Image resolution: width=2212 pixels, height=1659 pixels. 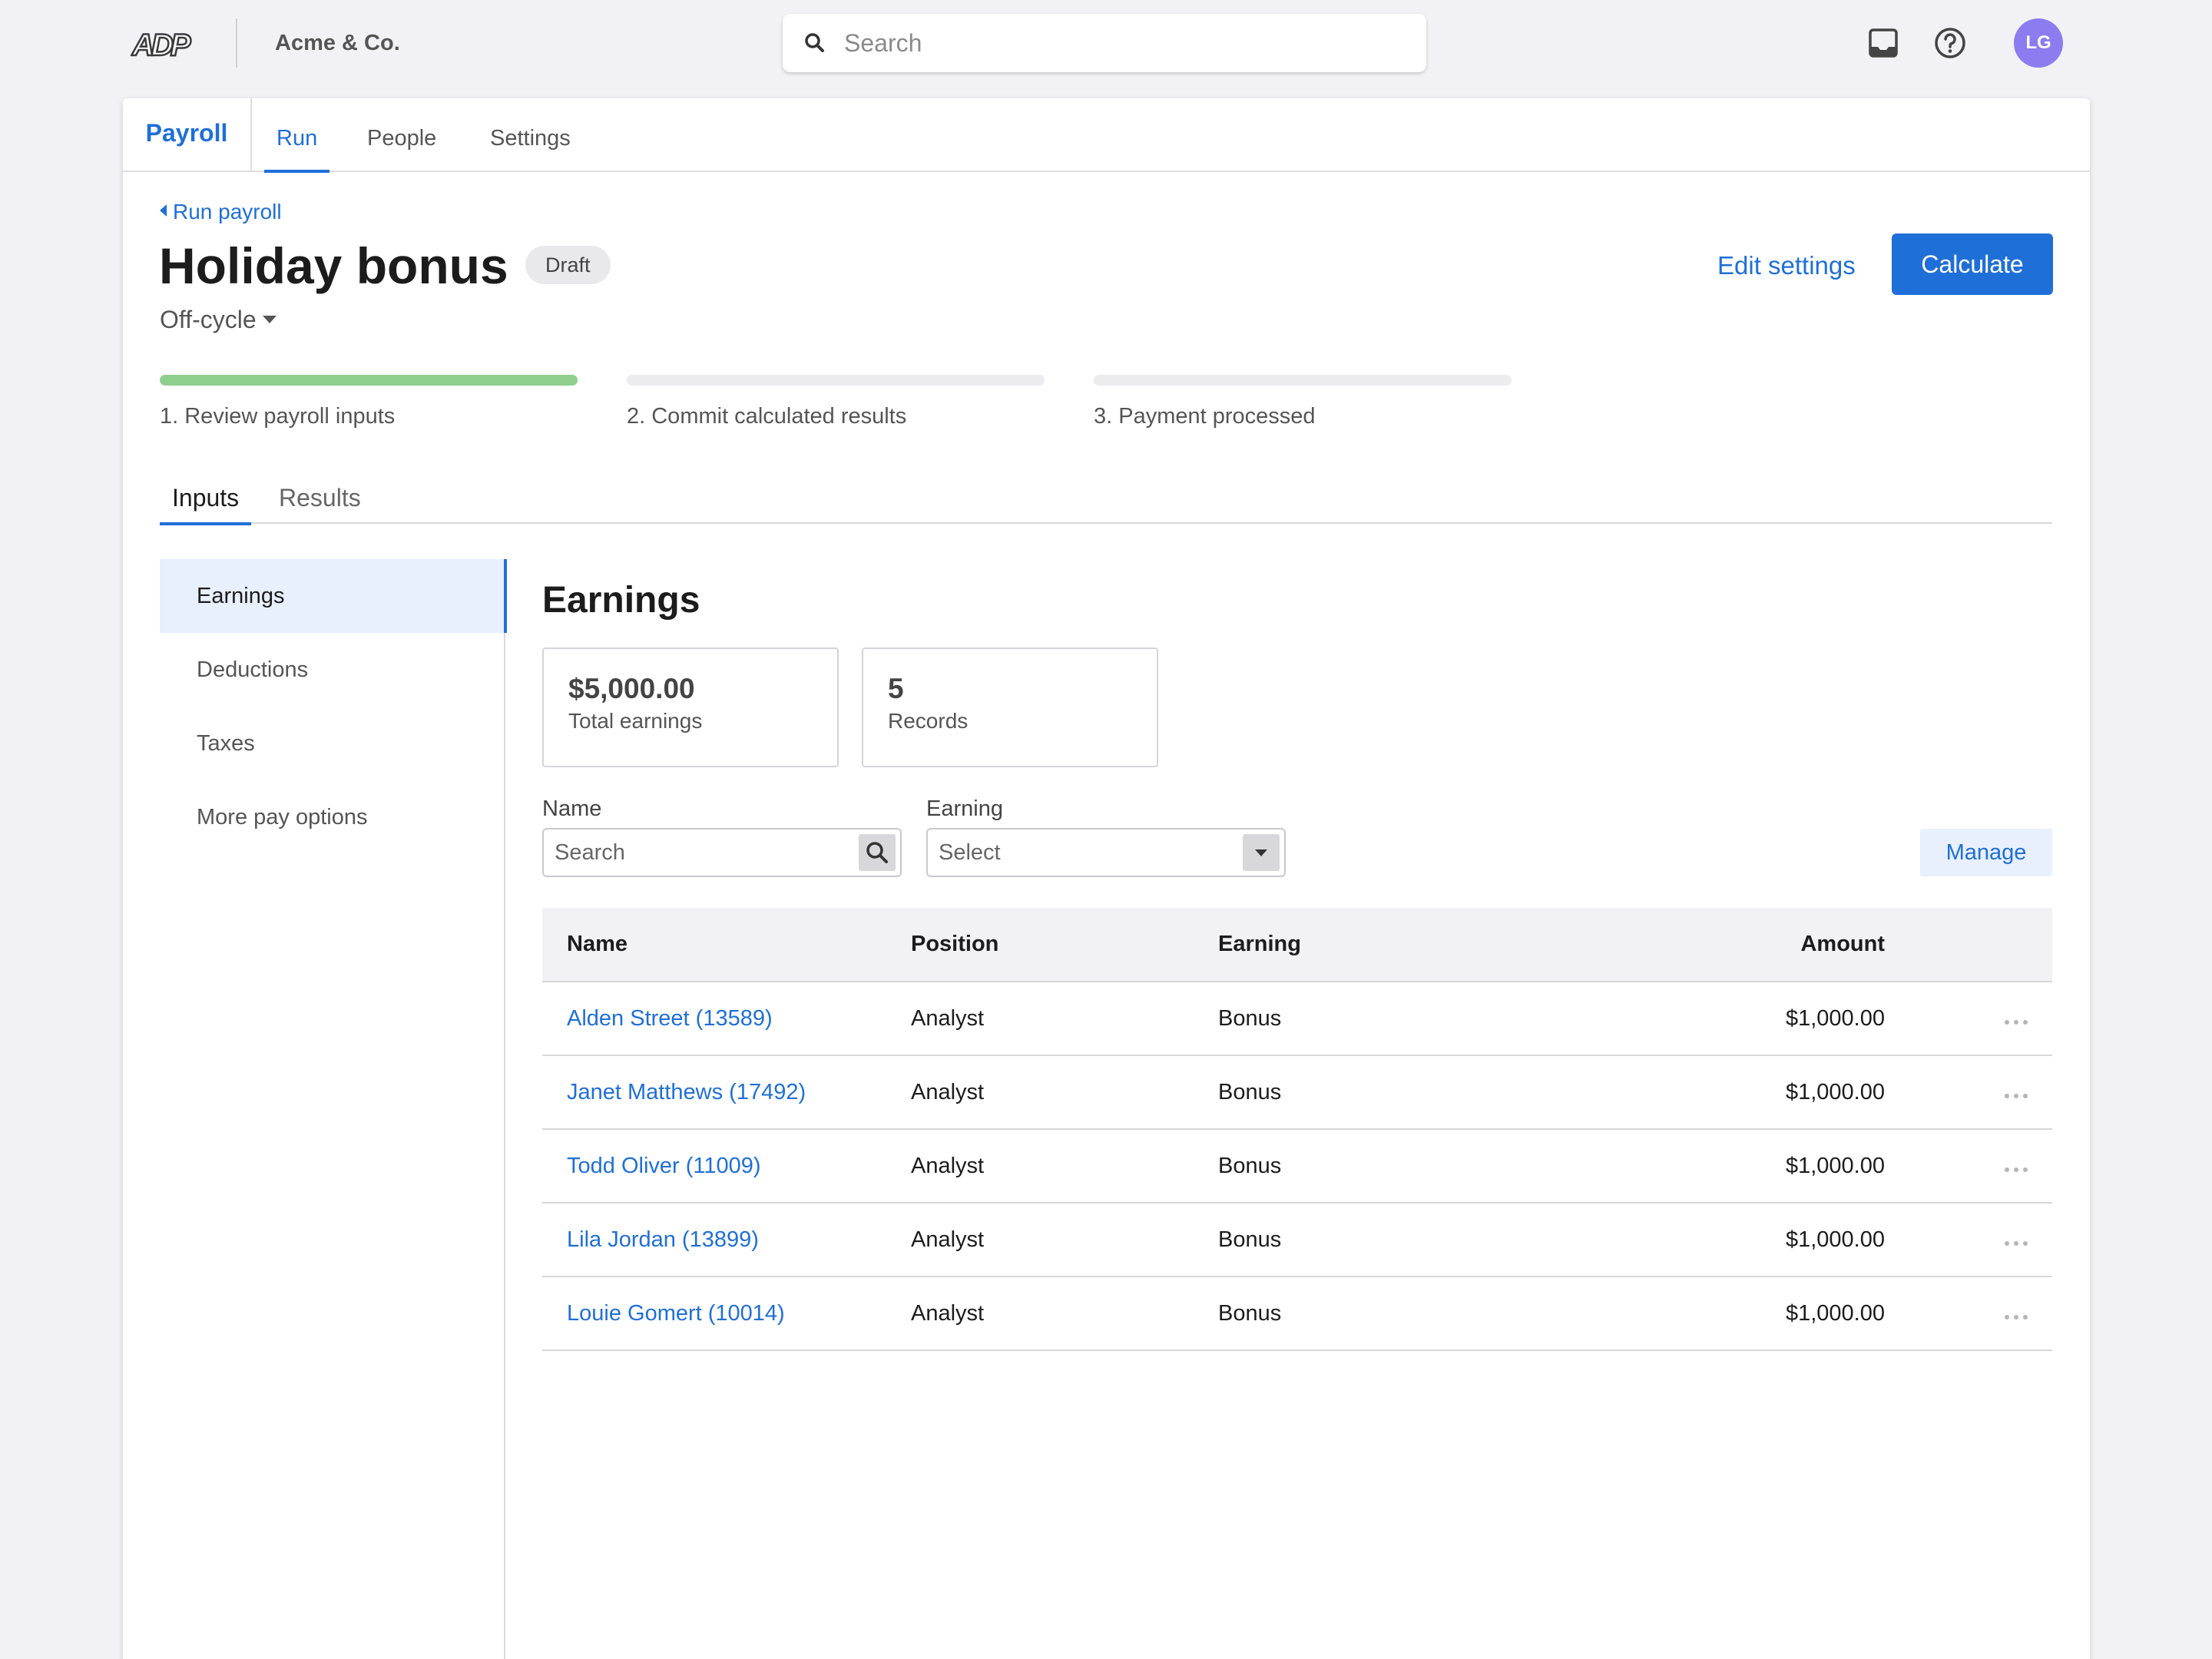 What do you see at coordinates (206, 496) in the screenshot?
I see `tab-inputs: Inputs` at bounding box center [206, 496].